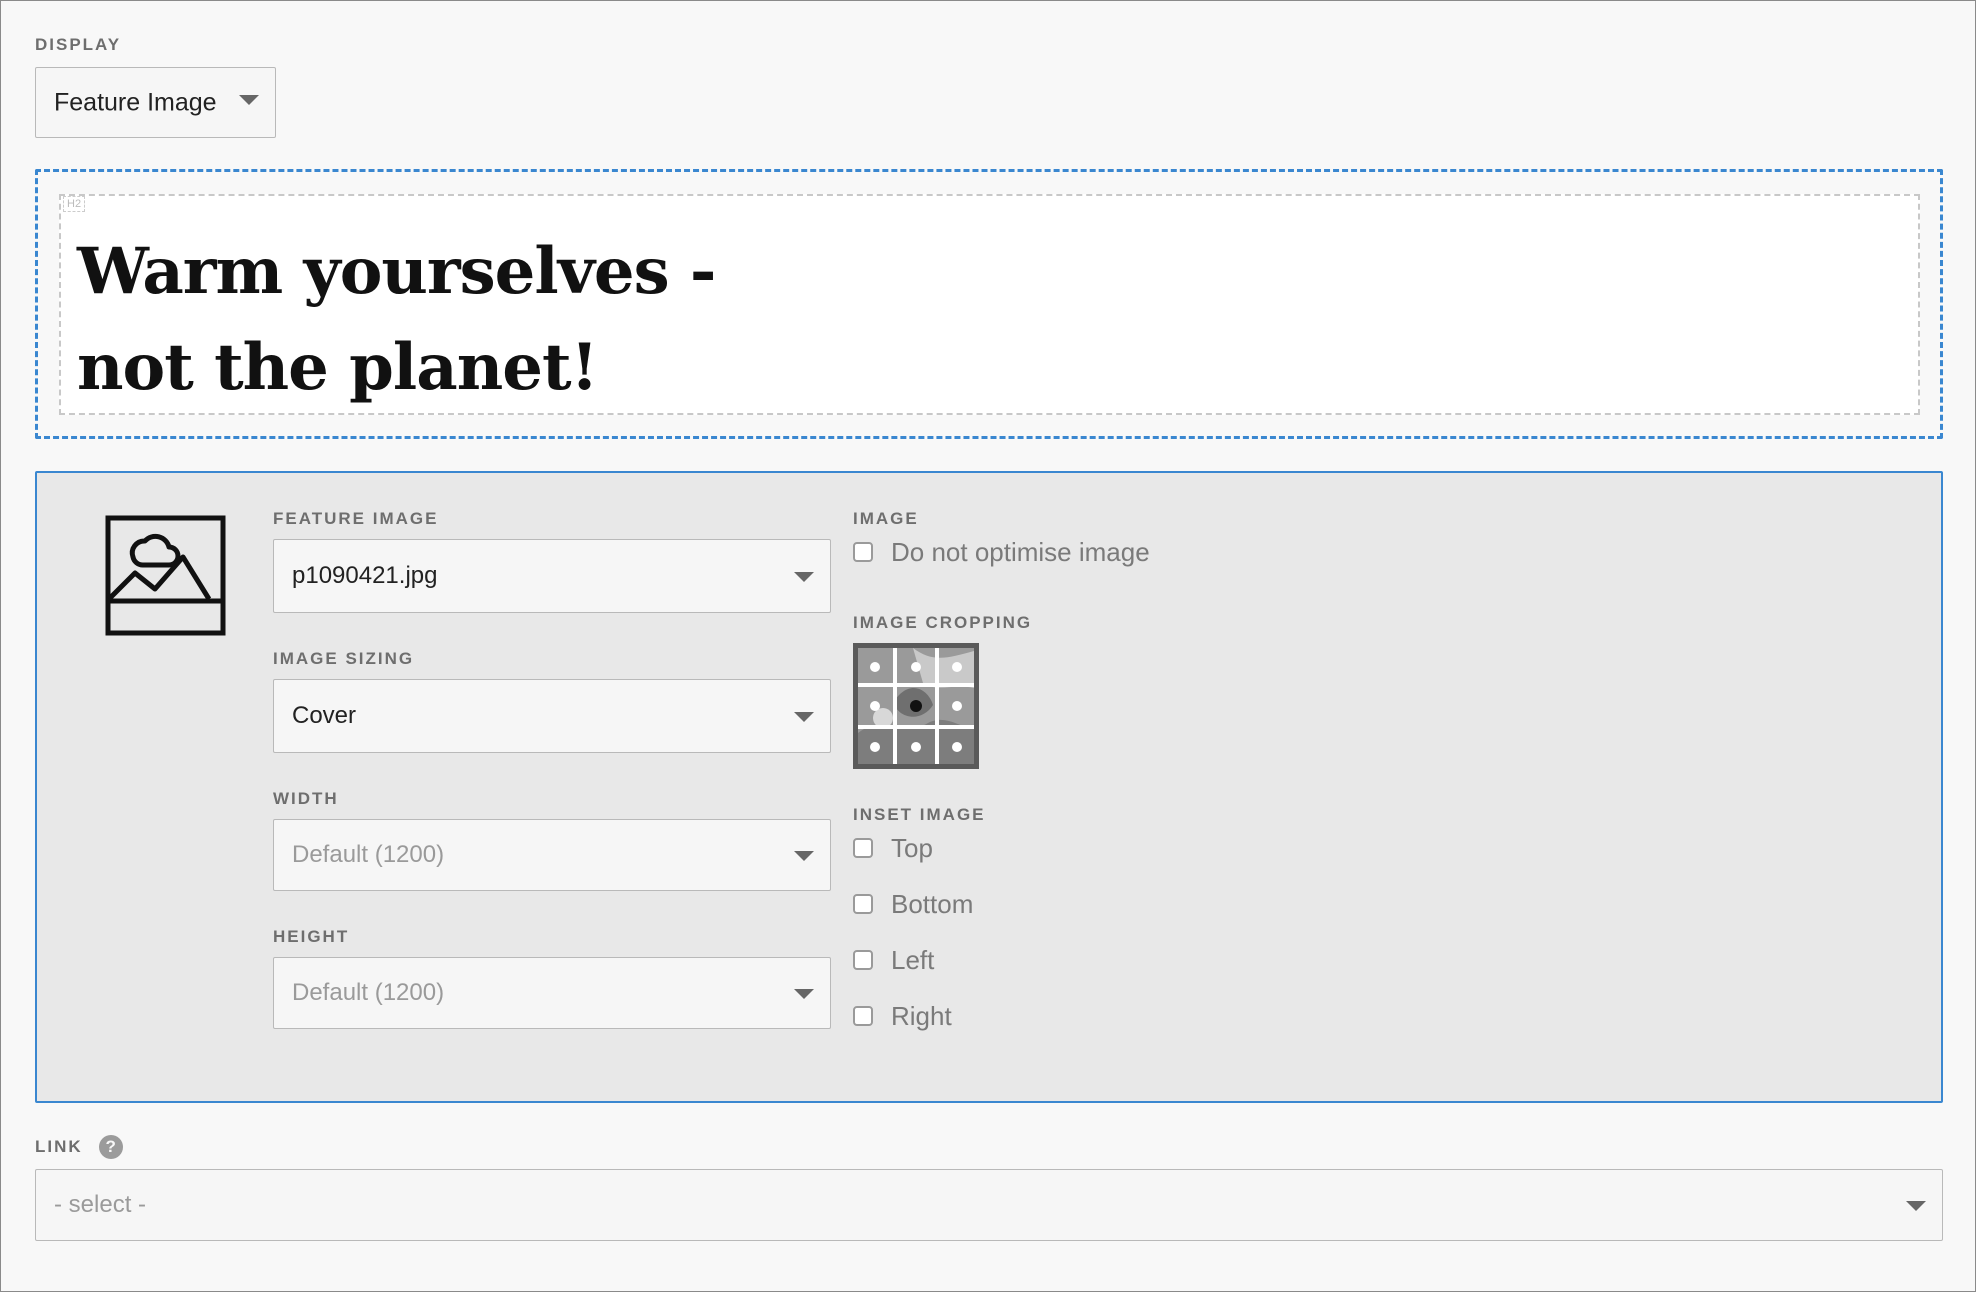 The width and height of the screenshot is (1976, 1292). Describe the element at coordinates (165, 575) in the screenshot. I see `image-icon` at that location.